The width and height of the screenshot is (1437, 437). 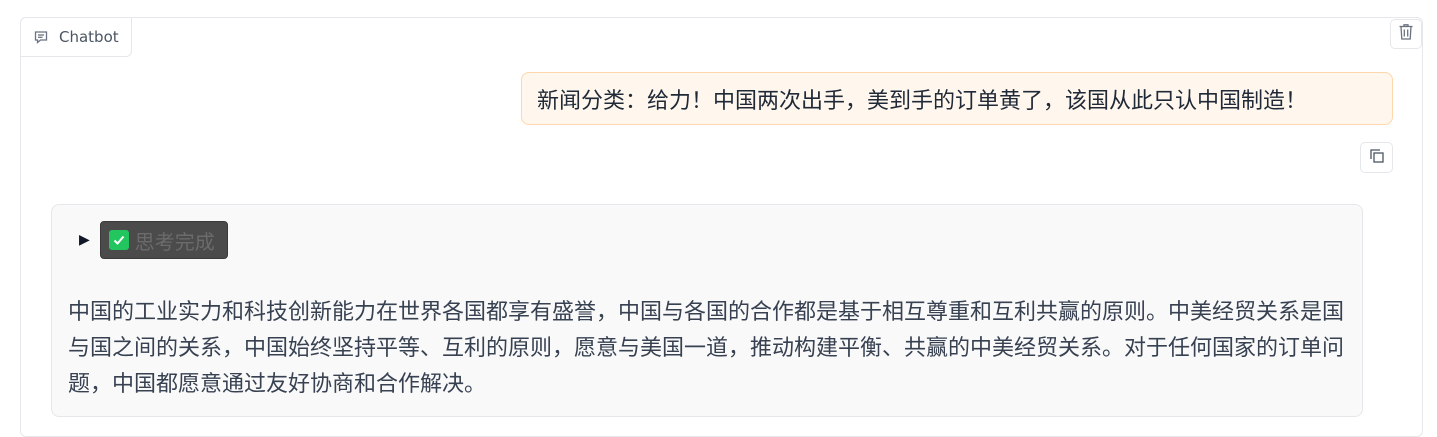 I want to click on chatbot-label: Chatbot, so click(x=76, y=37).